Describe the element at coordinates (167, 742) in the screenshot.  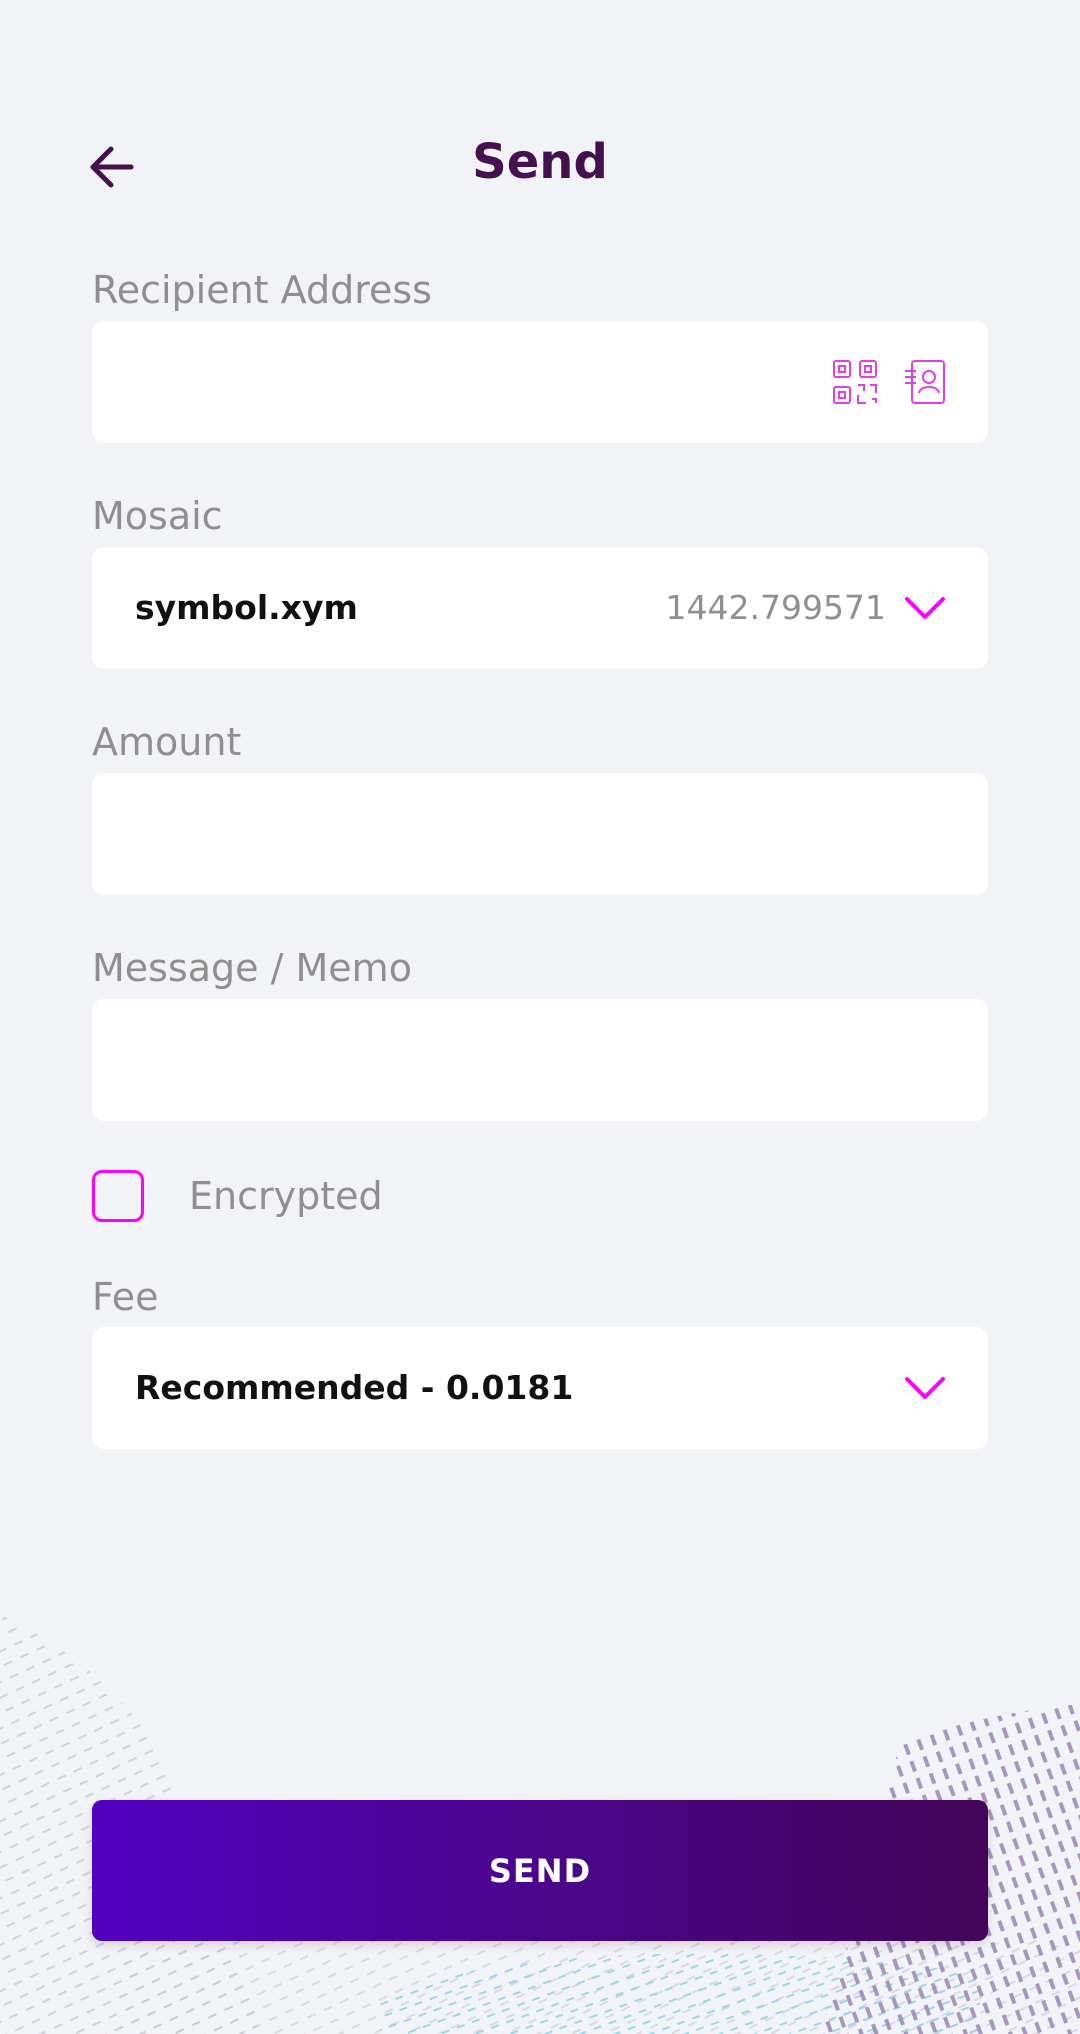
I see `amount-label: Amount` at that location.